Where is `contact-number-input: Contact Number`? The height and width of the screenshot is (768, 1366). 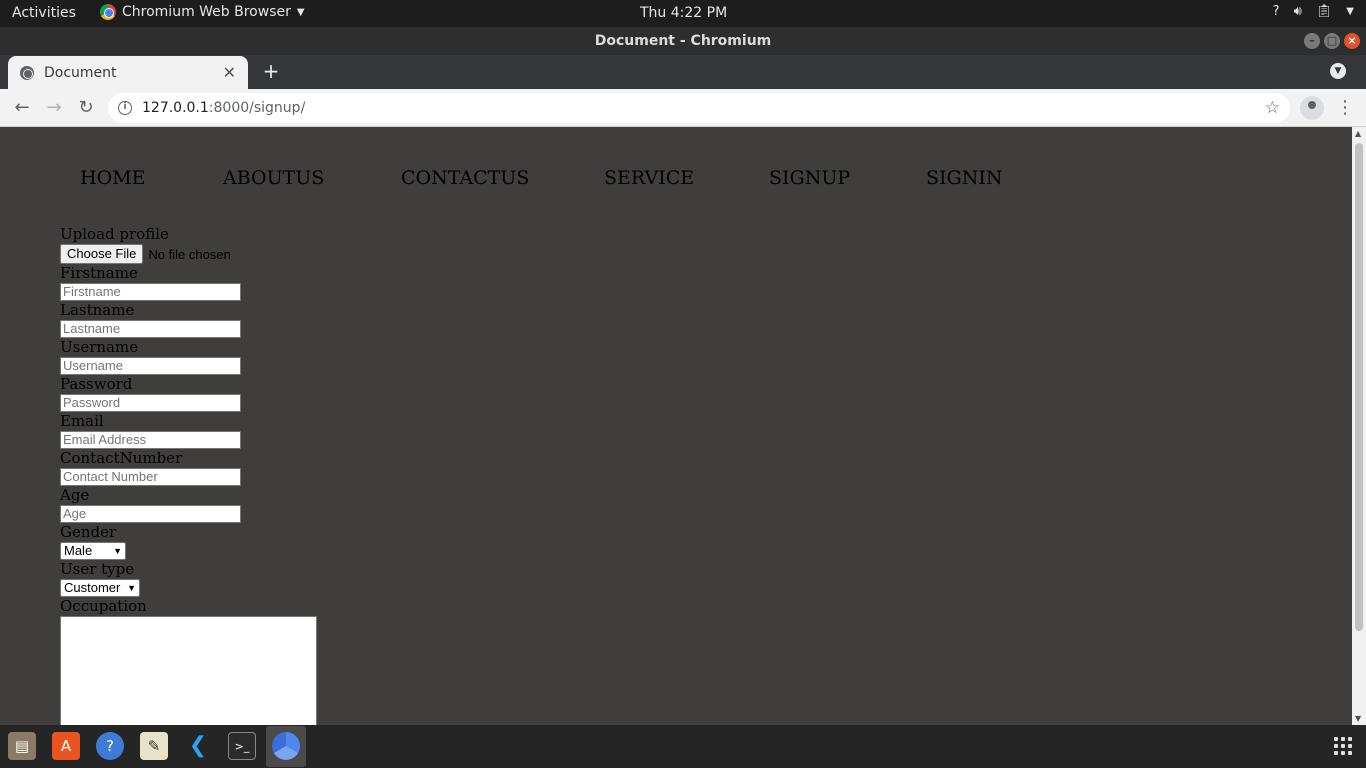
contact-number-input: Contact Number is located at coordinates (150, 477).